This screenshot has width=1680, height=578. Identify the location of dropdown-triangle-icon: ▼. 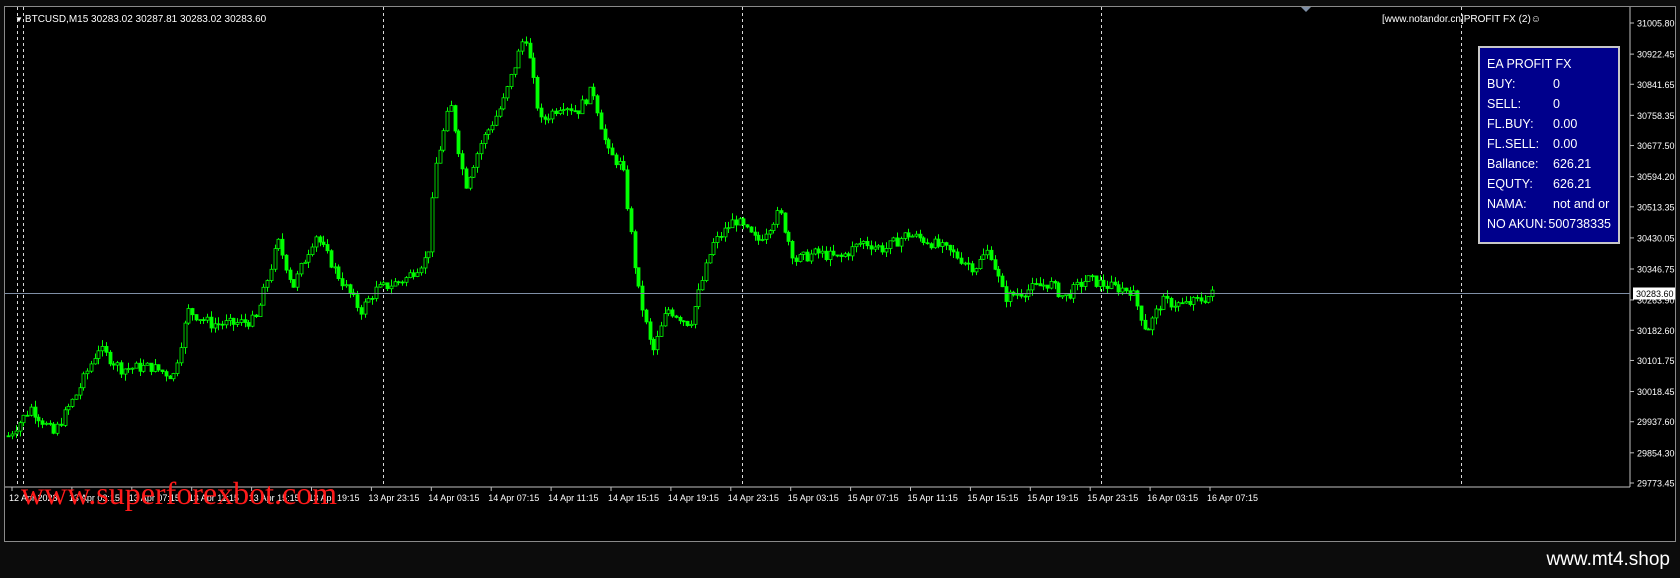
(19, 19).